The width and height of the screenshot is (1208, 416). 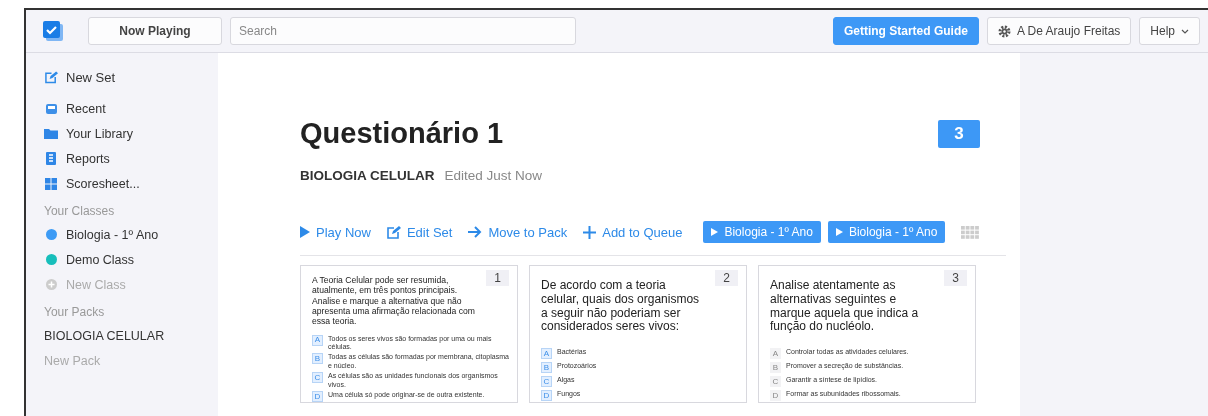 I want to click on pack-item: BIOLOGIA CELULAR, so click(x=131, y=335).